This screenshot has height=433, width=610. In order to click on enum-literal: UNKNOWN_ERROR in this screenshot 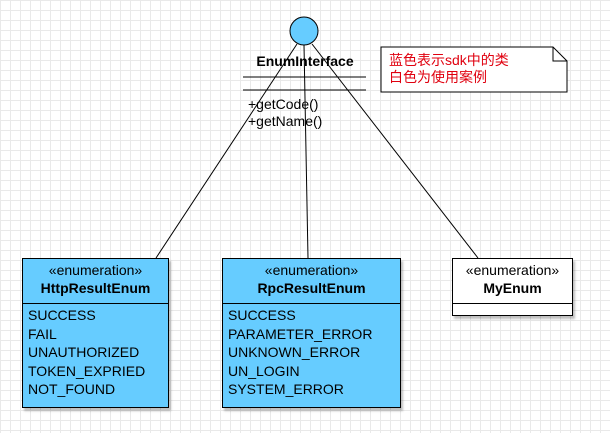, I will do `click(294, 352)`.